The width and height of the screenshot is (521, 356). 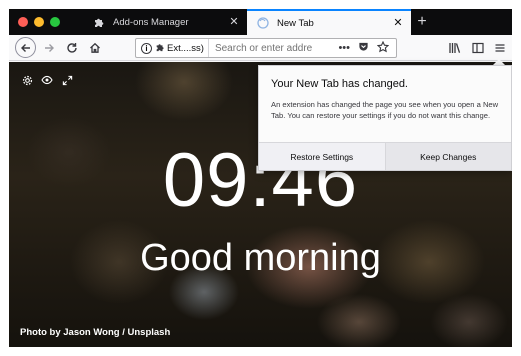 I want to click on hamburger-menu-icon, so click(x=500, y=48).